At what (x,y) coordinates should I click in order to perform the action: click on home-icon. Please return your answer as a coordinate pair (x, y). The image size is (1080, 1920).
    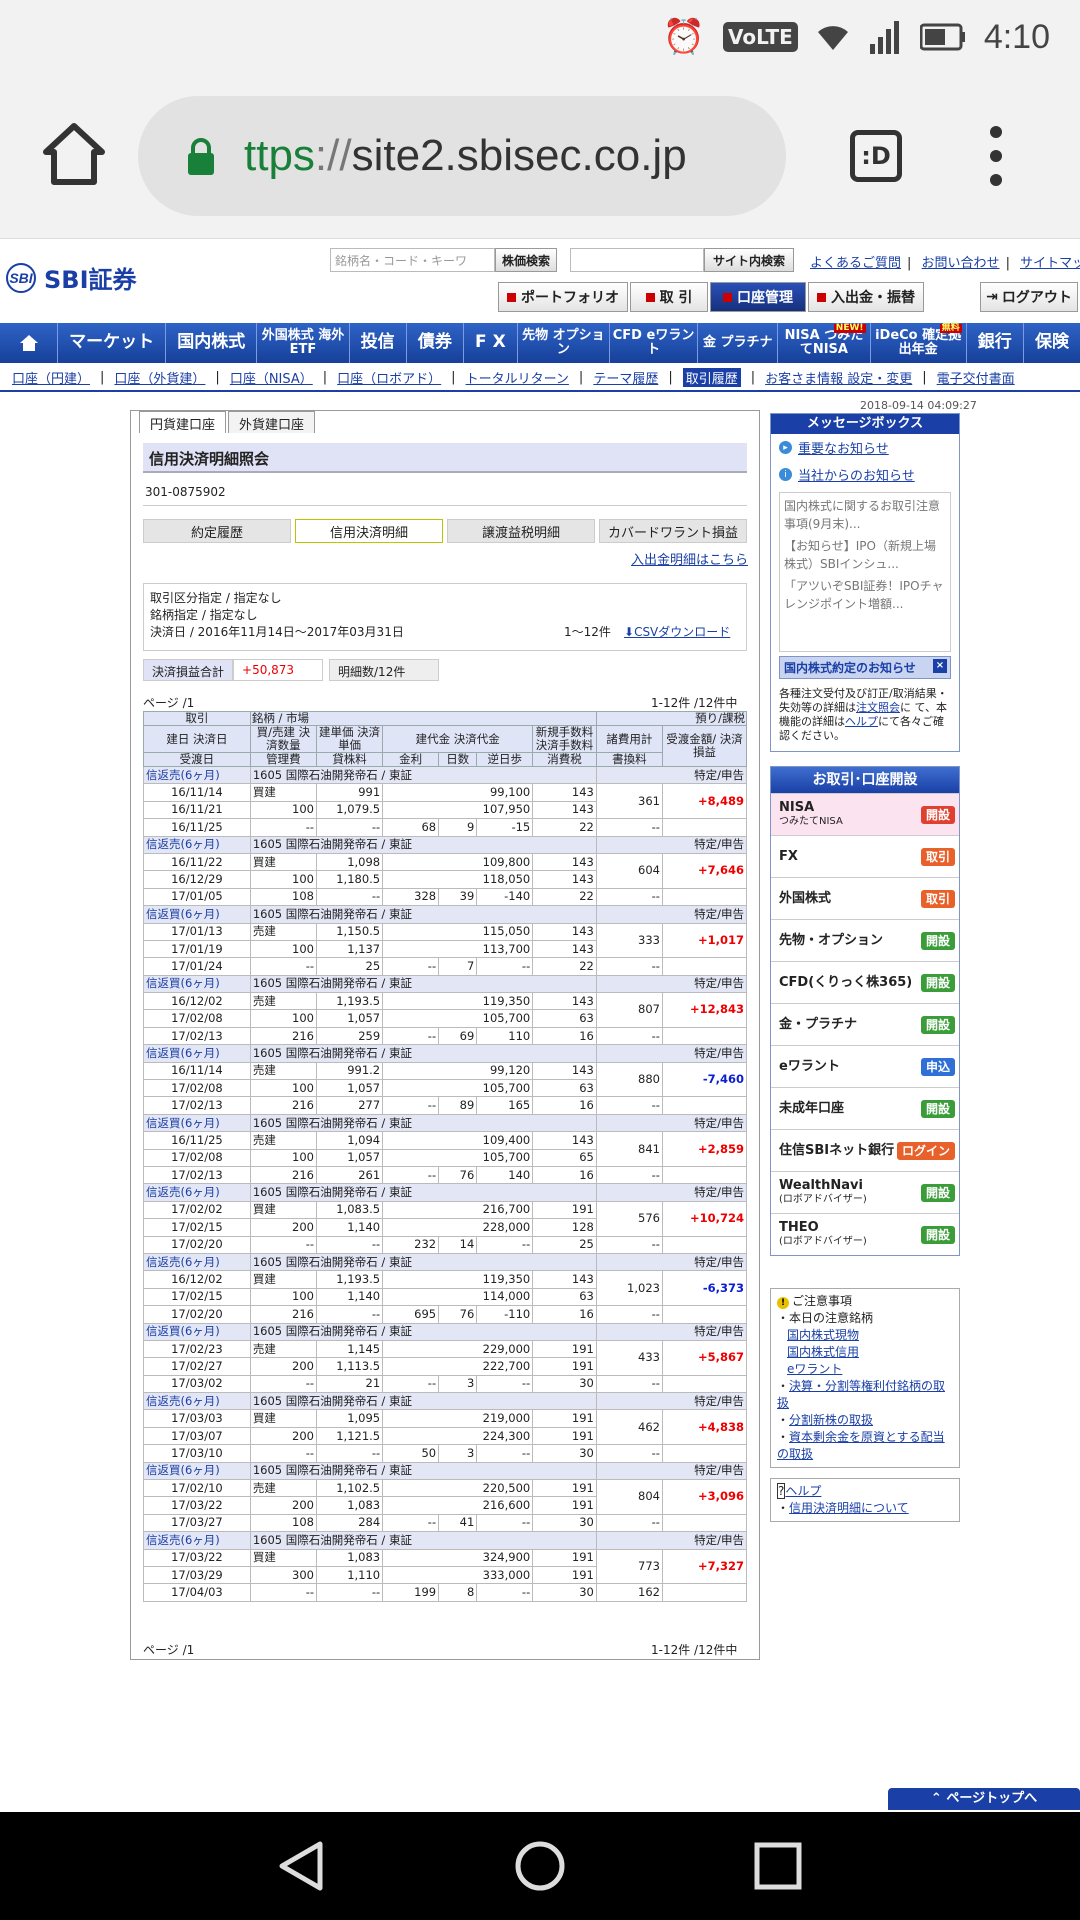
    Looking at the image, I should click on (74, 154).